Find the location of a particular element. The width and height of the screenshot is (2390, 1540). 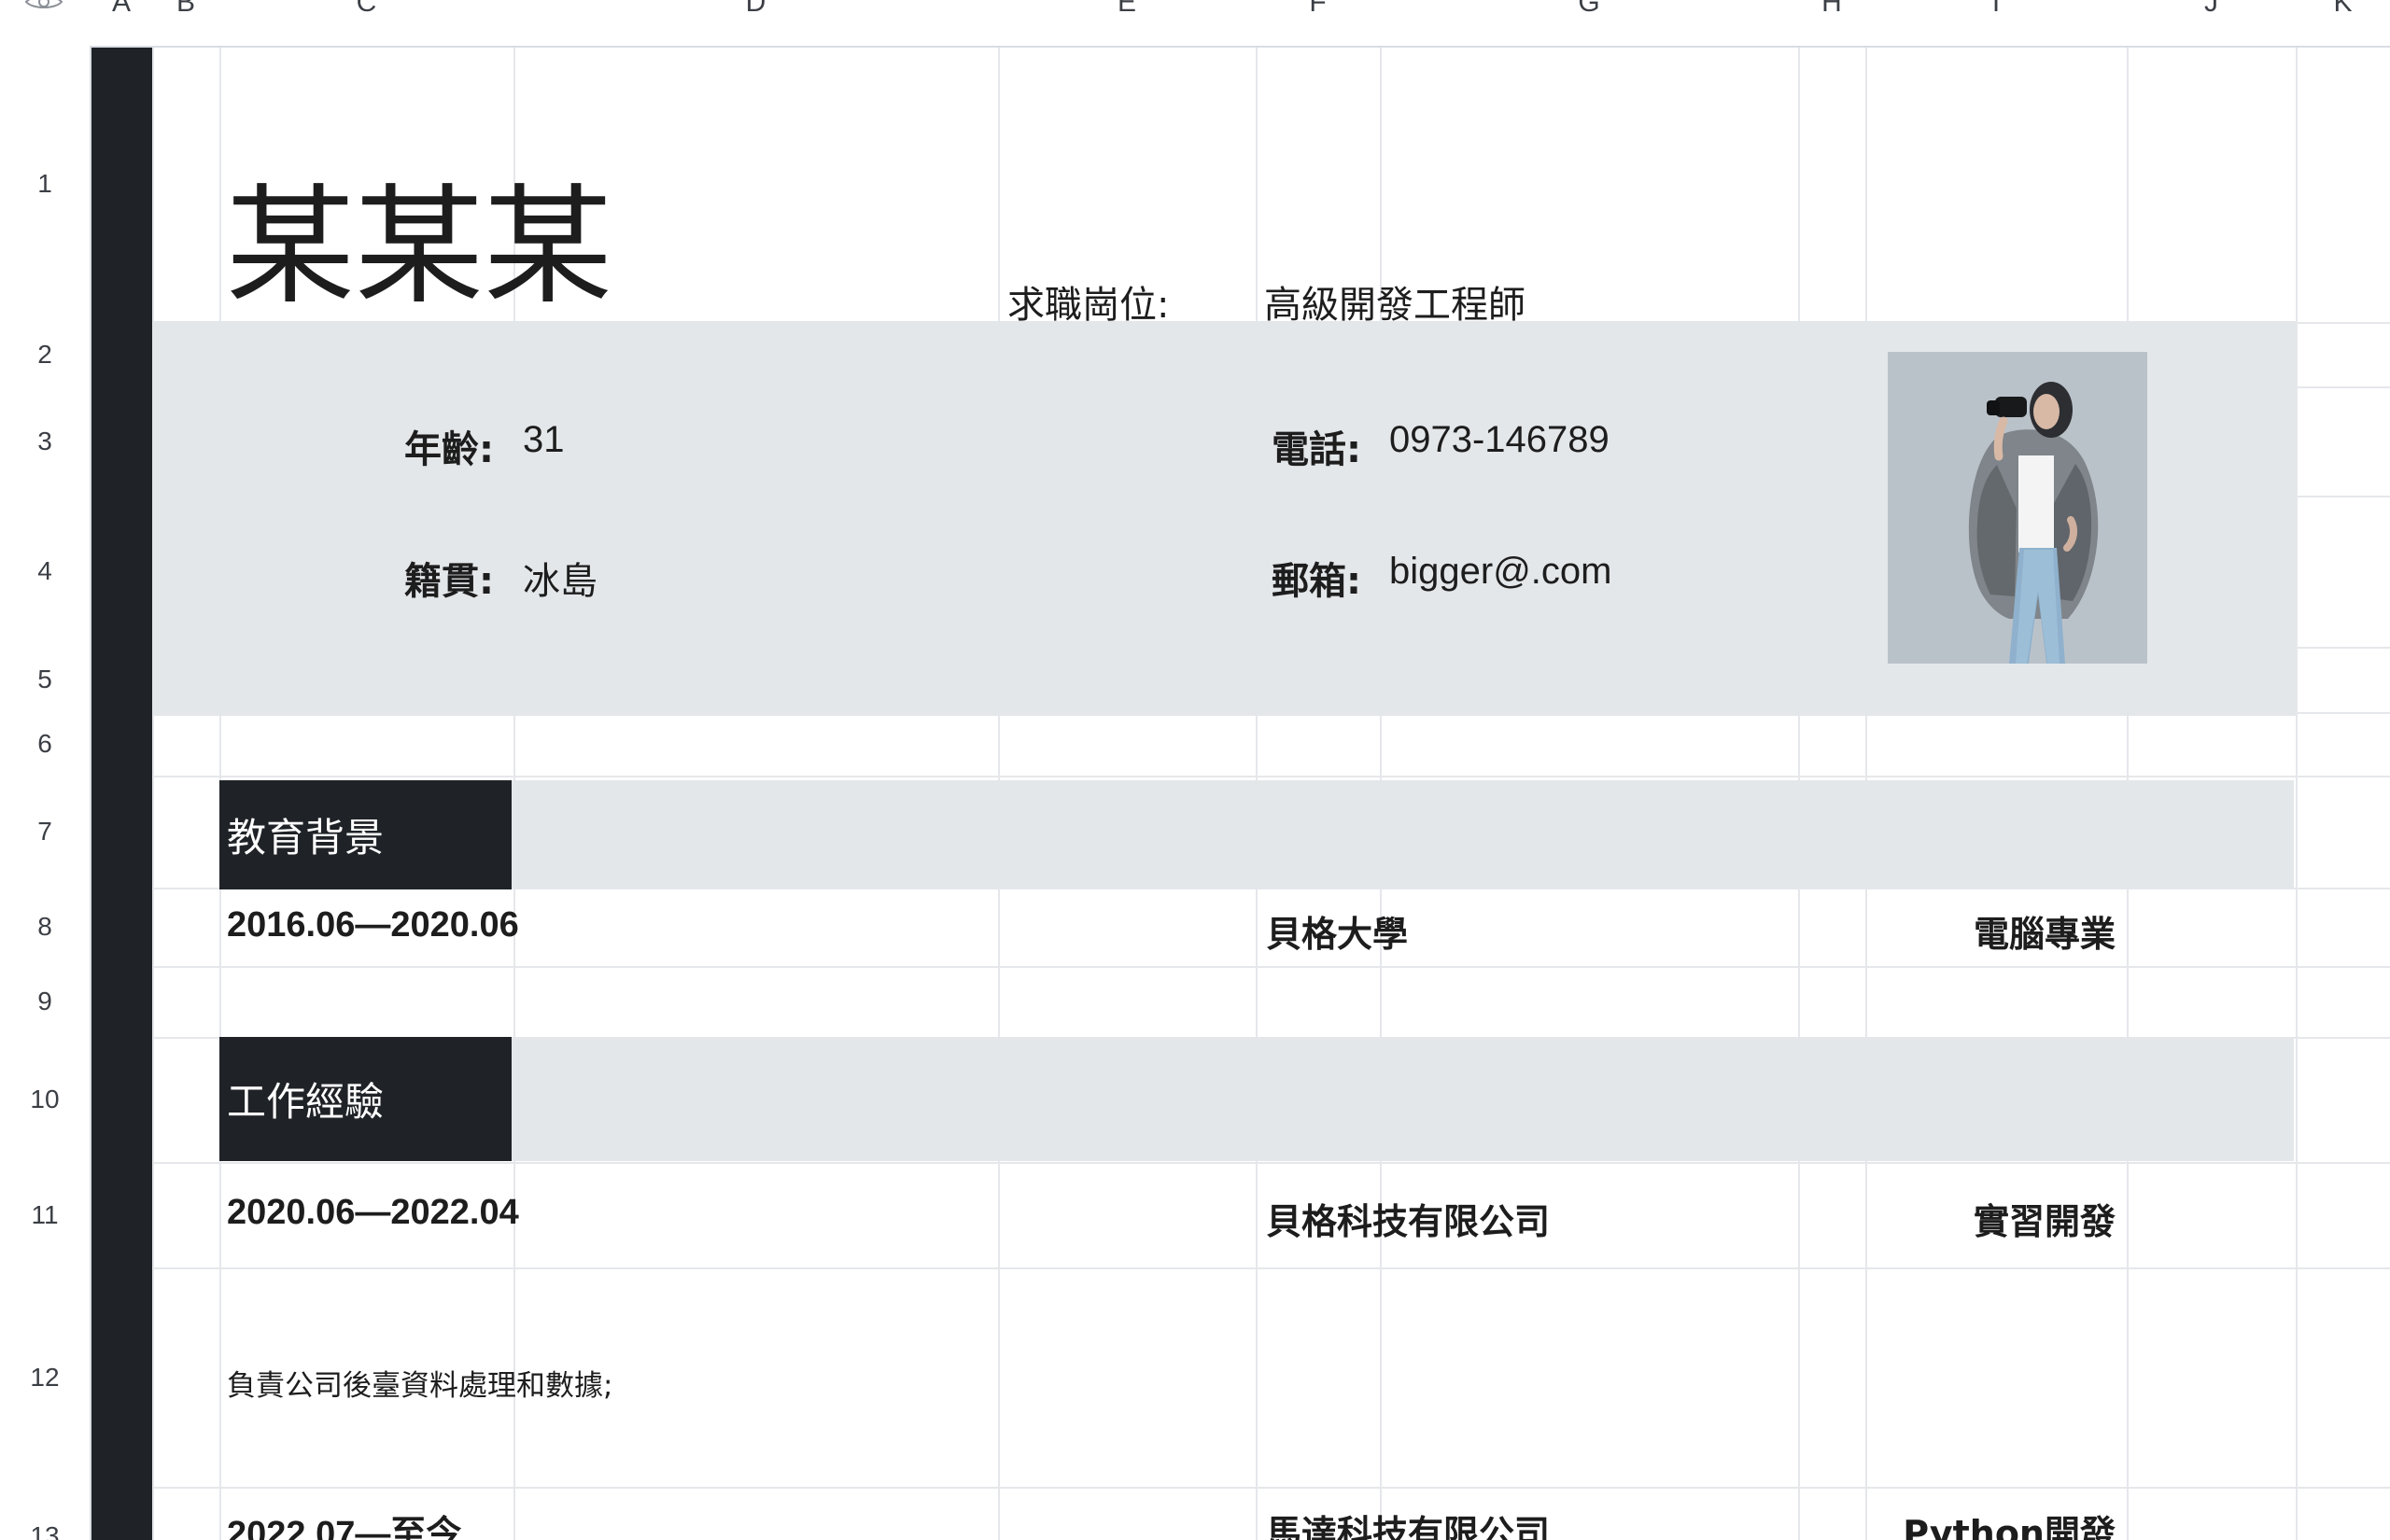

row-header-3: 3 is located at coordinates (45, 441).